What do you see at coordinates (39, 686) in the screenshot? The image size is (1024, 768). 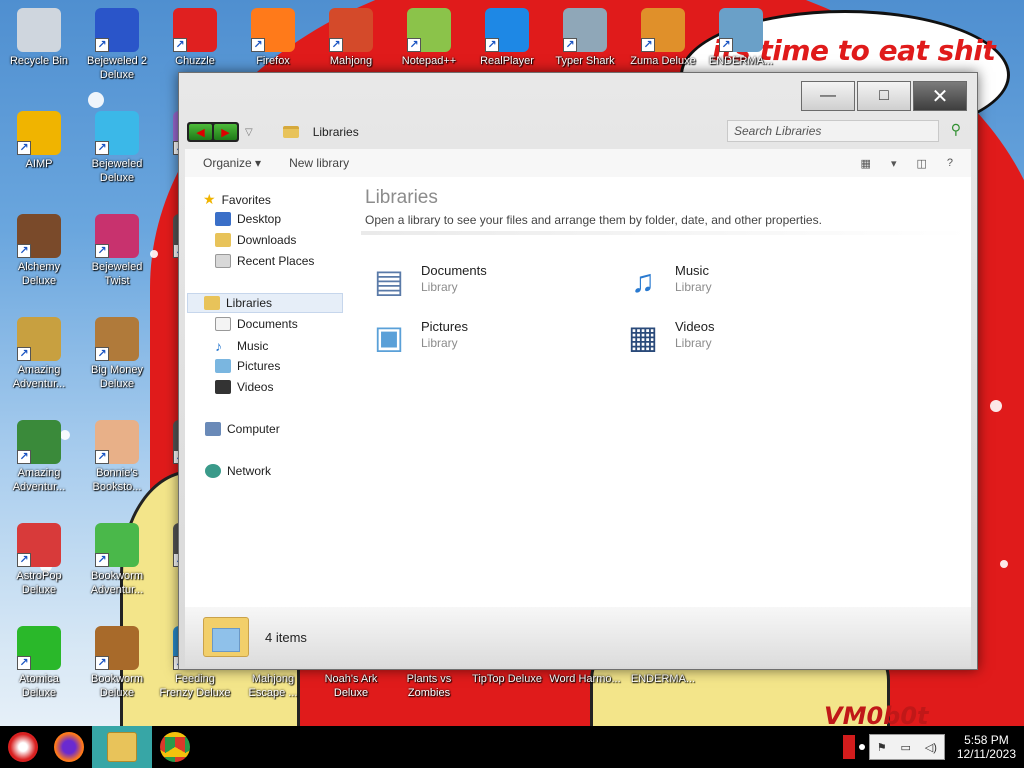 I see `desktop-icon-label: Atomica Deluxe` at bounding box center [39, 686].